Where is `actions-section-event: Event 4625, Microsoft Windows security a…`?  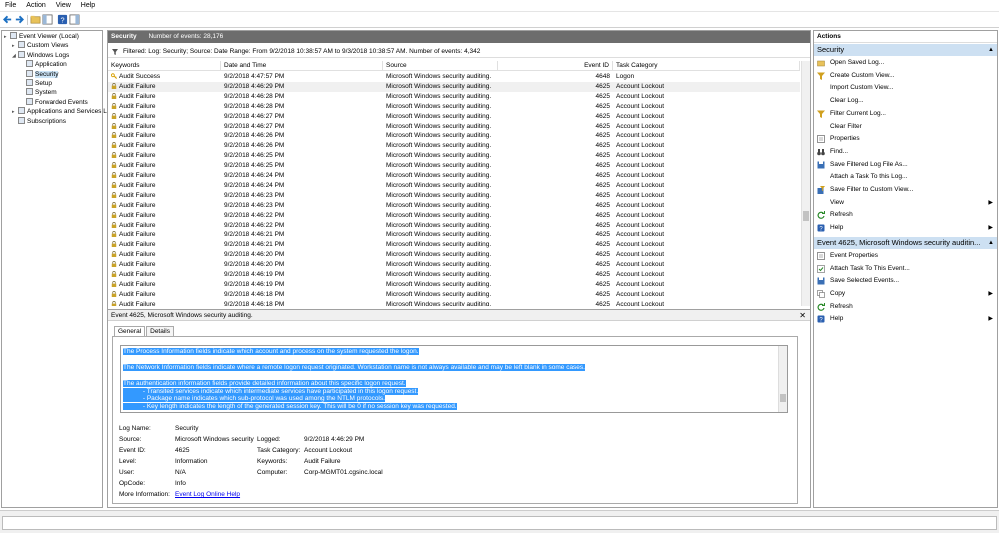
actions-section-event: Event 4625, Microsoft Windows security a… is located at coordinates (905, 242).